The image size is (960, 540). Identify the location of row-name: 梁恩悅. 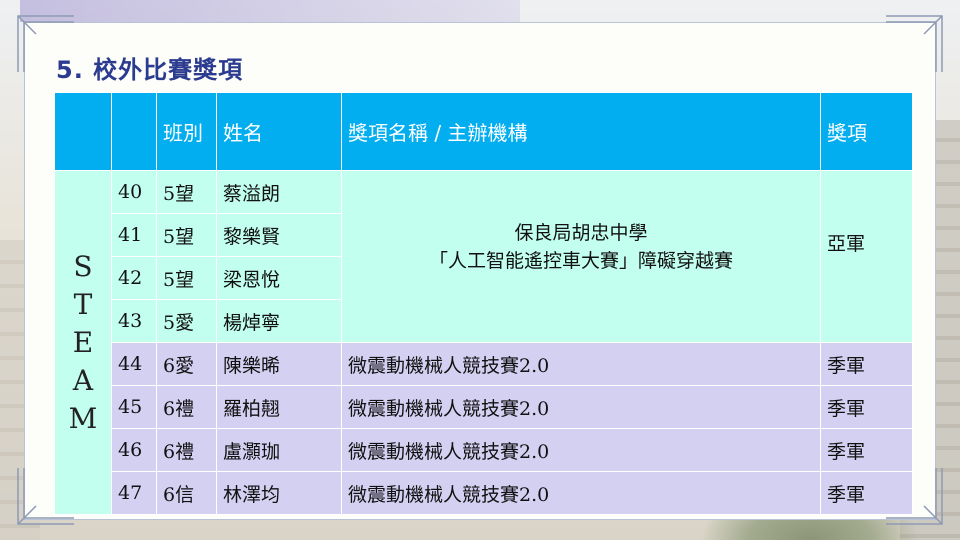
(279, 278).